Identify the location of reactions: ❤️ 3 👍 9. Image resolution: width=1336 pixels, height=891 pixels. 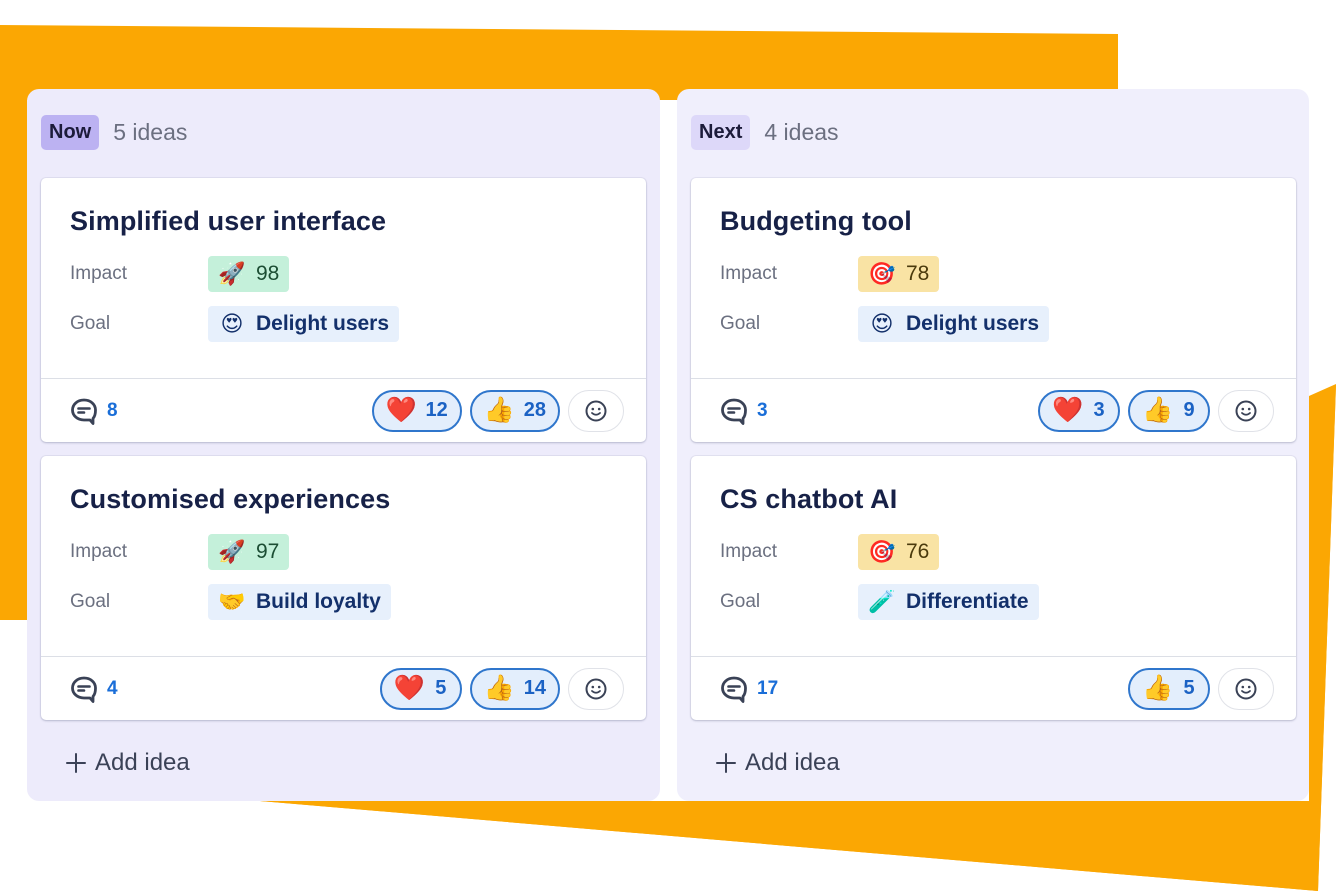
(1156, 410).